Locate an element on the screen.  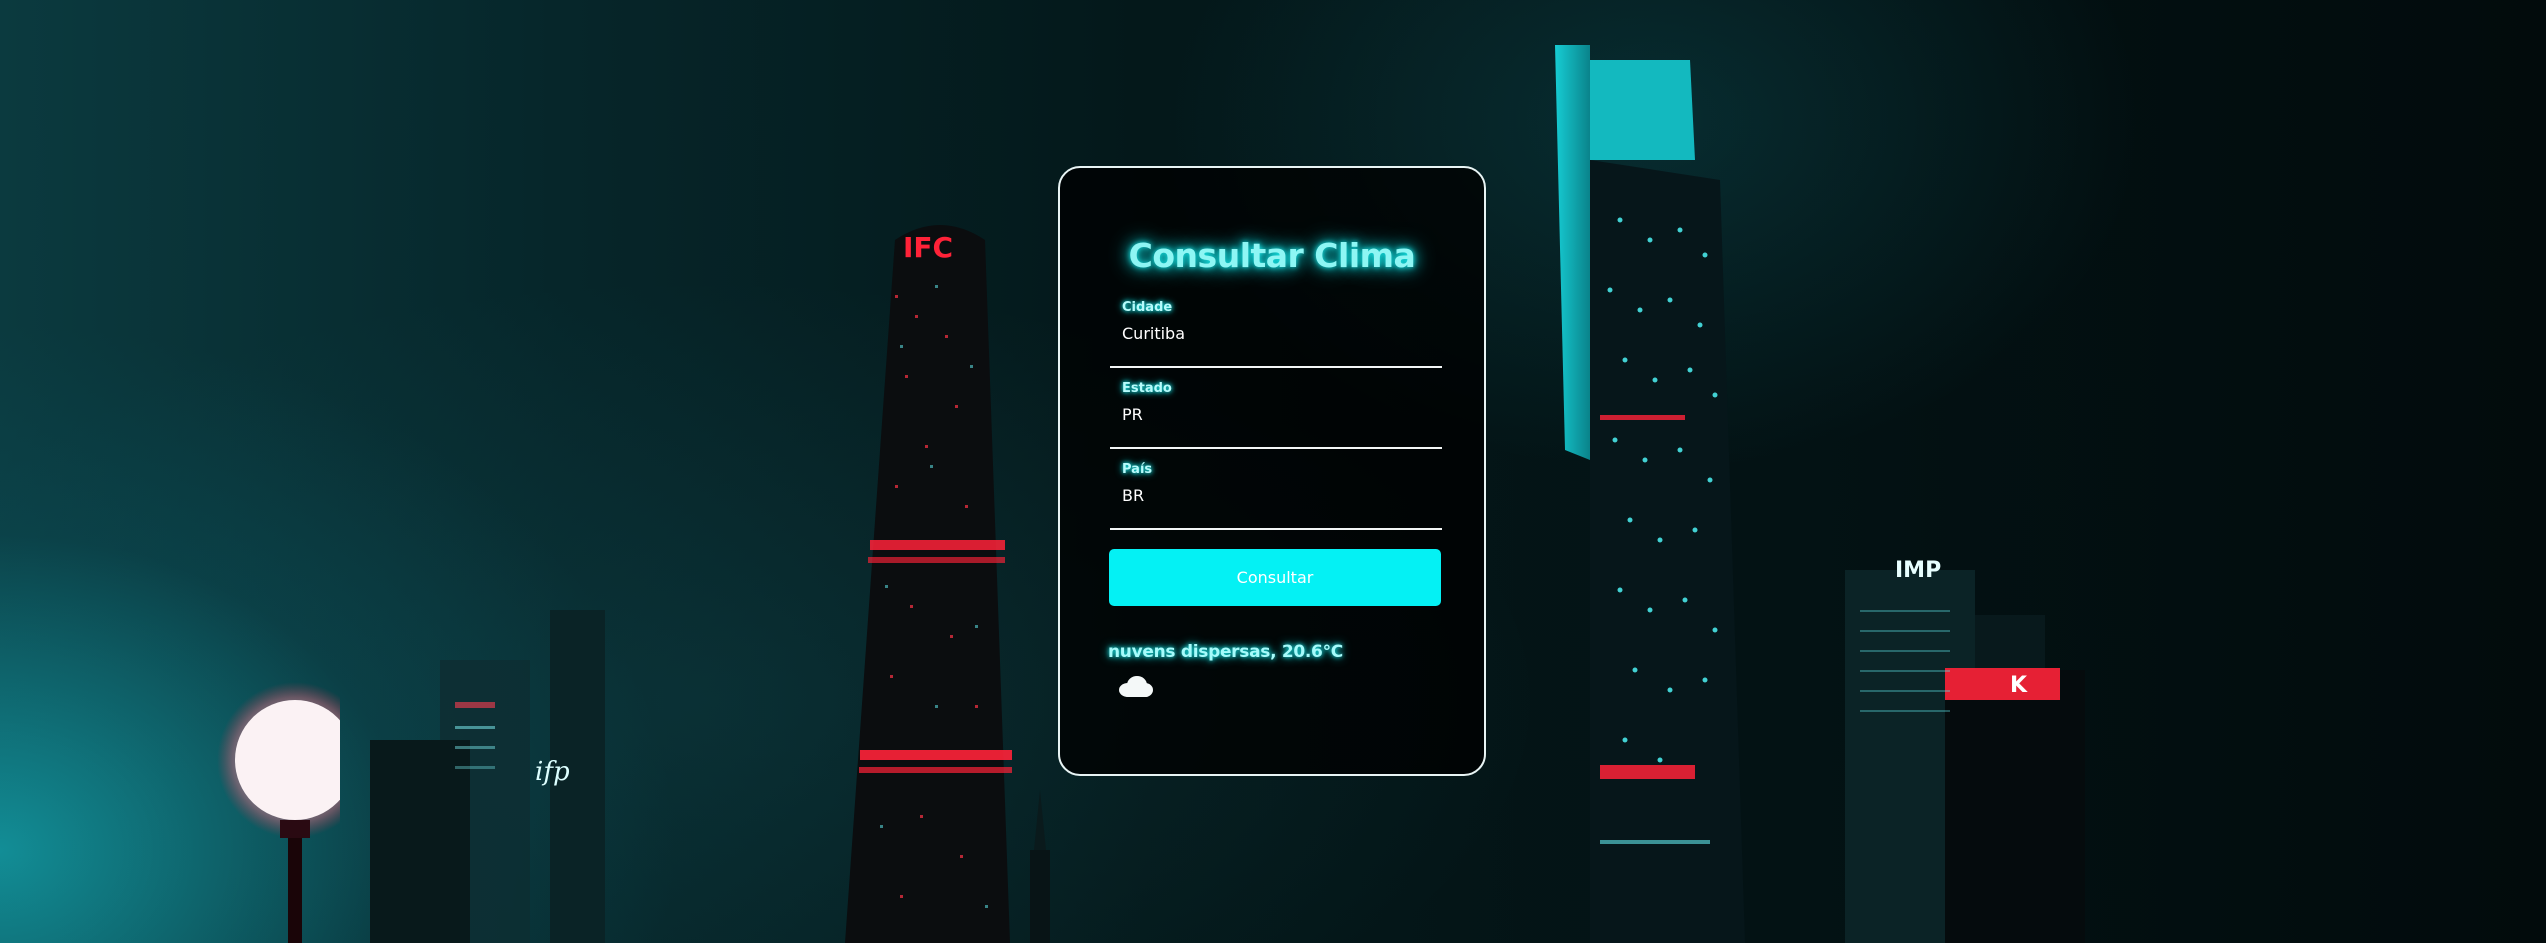
country-input is located at coordinates (1277, 495).